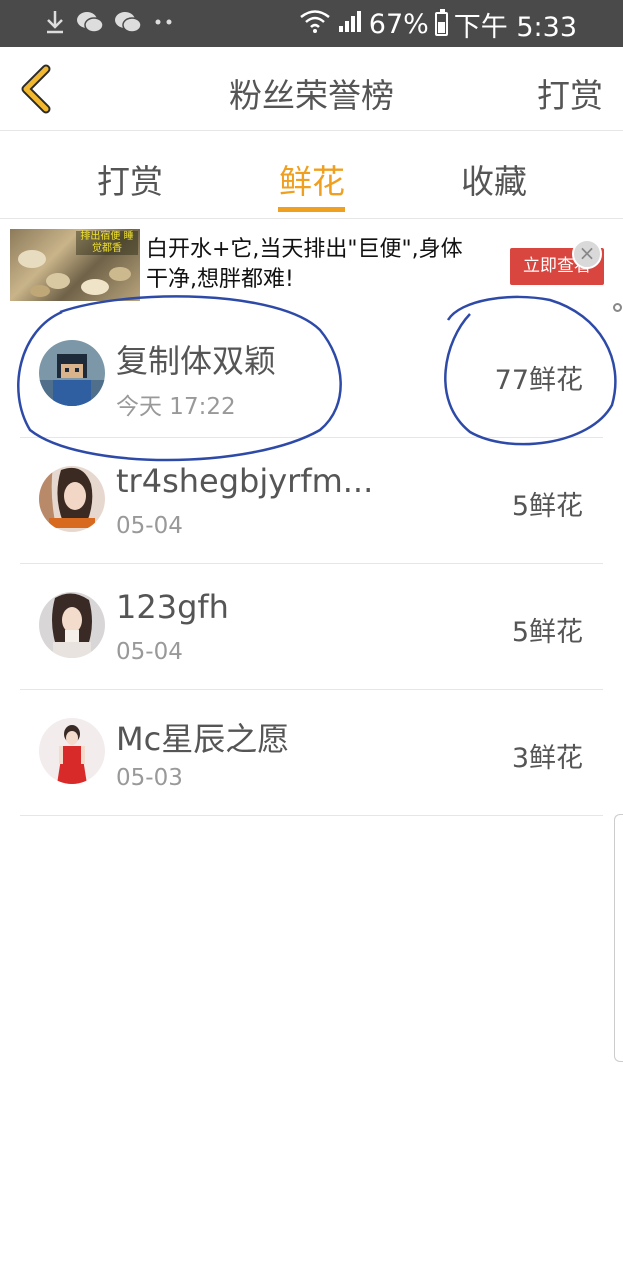 Image resolution: width=623 pixels, height=1280 pixels. What do you see at coordinates (75, 265) in the screenshot?
I see `ad-thumbnail: 排出宿便 睡觉都香` at bounding box center [75, 265].